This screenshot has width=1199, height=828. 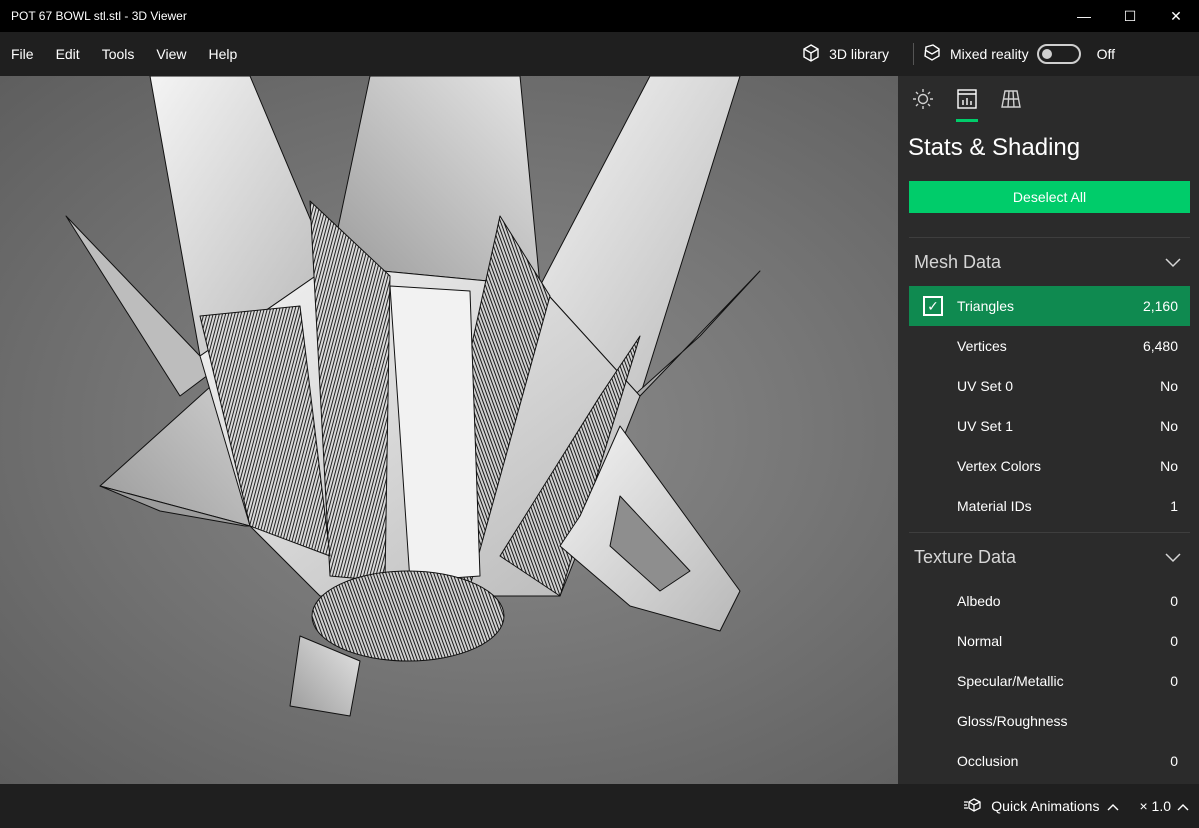 What do you see at coordinates (958, 261) in the screenshot?
I see `mesh-data-title: Mesh Data` at bounding box center [958, 261].